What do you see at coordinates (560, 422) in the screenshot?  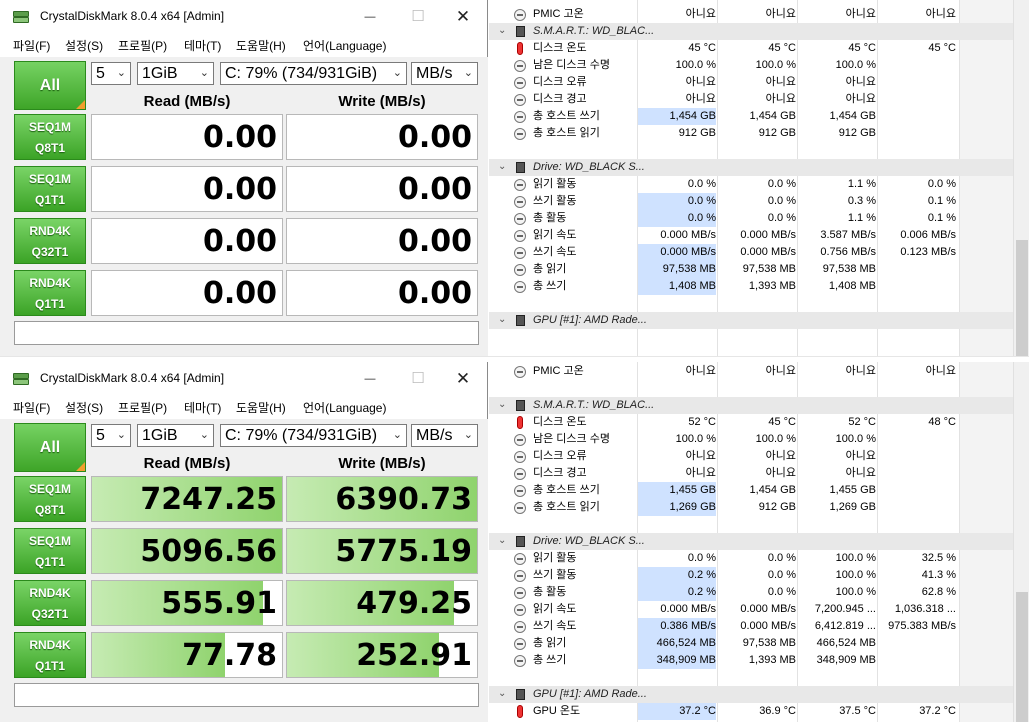 I see `sensor-label: 디스크 온도` at bounding box center [560, 422].